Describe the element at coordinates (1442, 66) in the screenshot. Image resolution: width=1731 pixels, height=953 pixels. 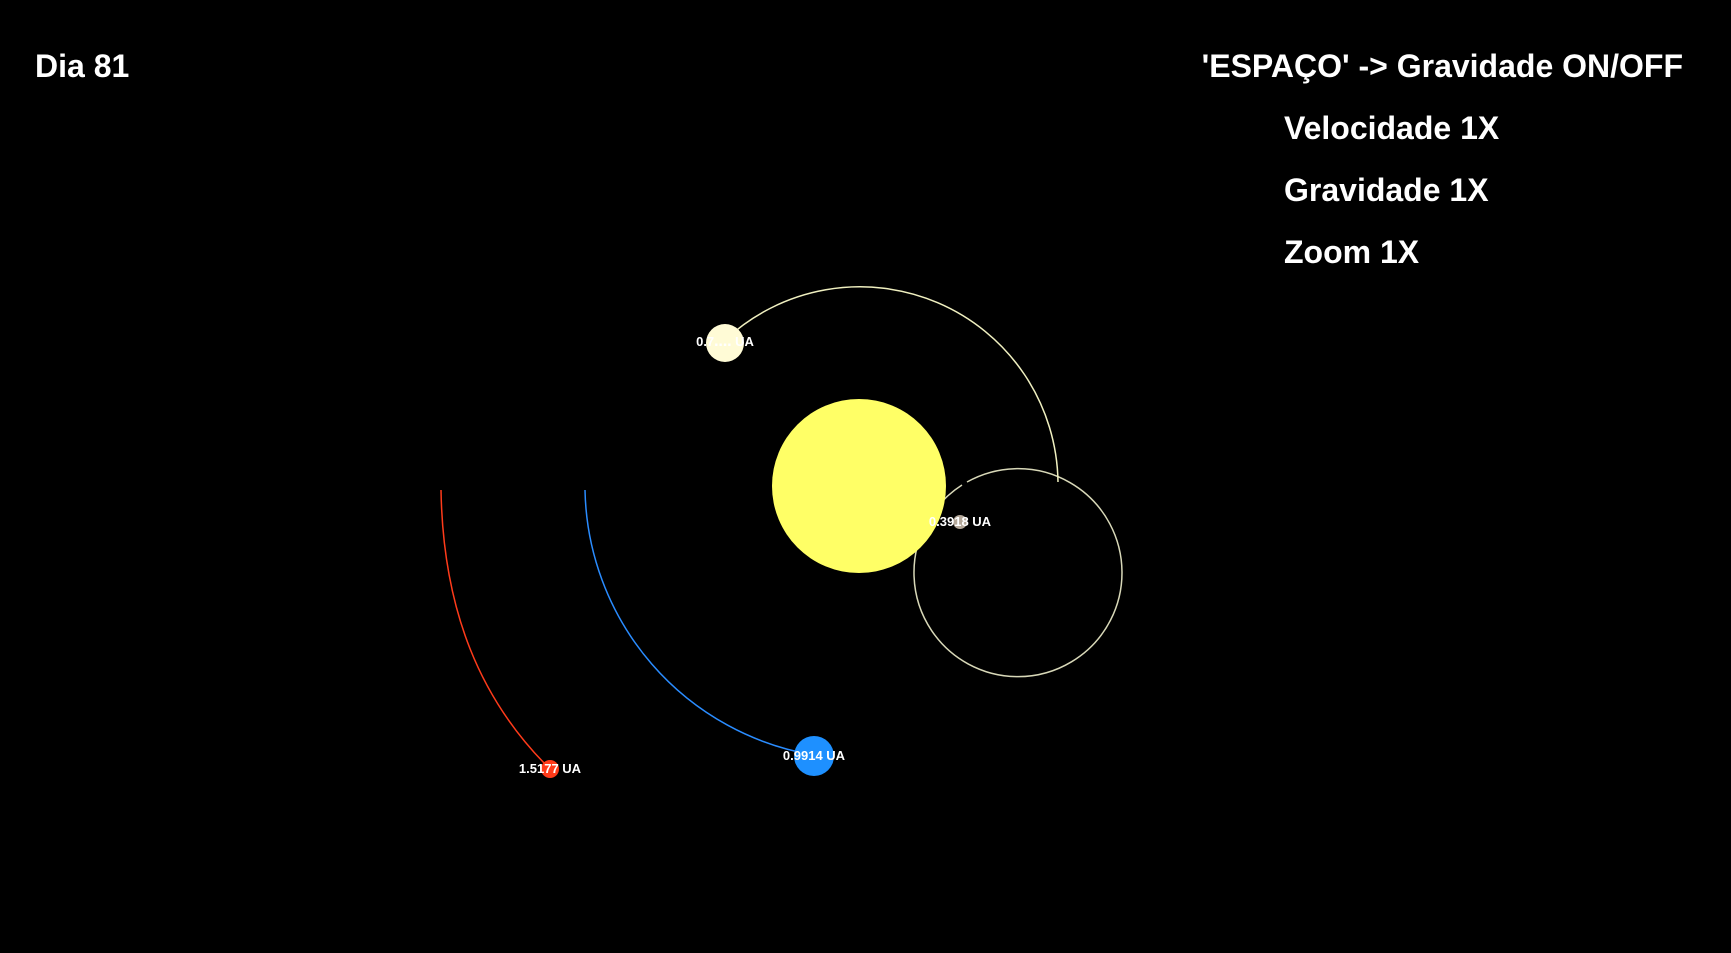
I see `gravity-toggle-hint: 'ESPAÇO' -> Gravidade ON/OFF` at that location.